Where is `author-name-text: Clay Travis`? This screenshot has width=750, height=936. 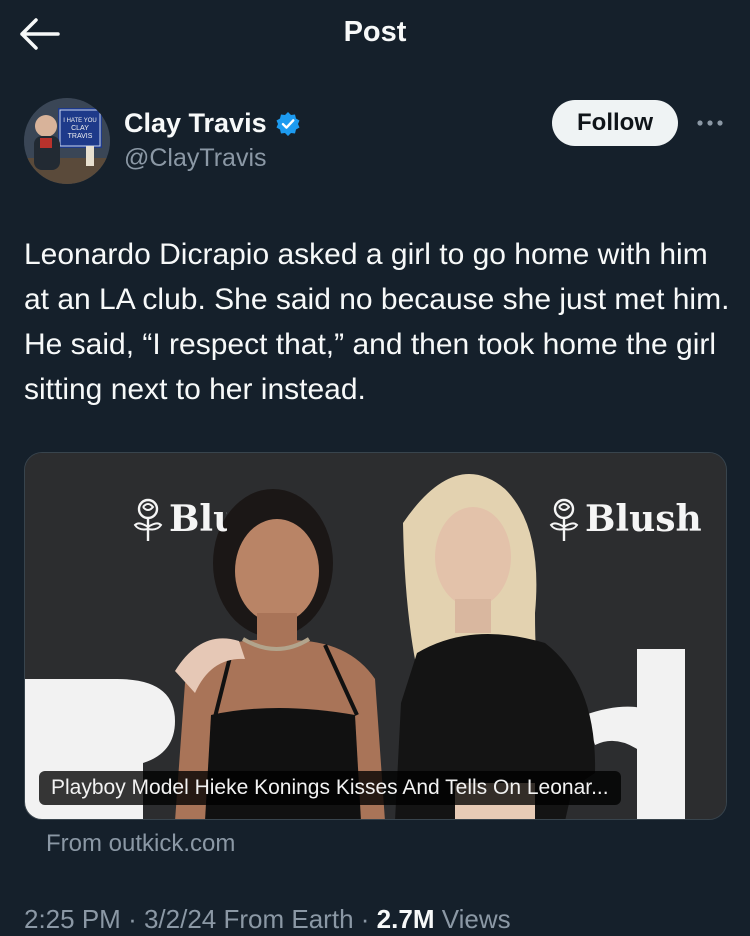
author-name-text: Clay Travis is located at coordinates (195, 123).